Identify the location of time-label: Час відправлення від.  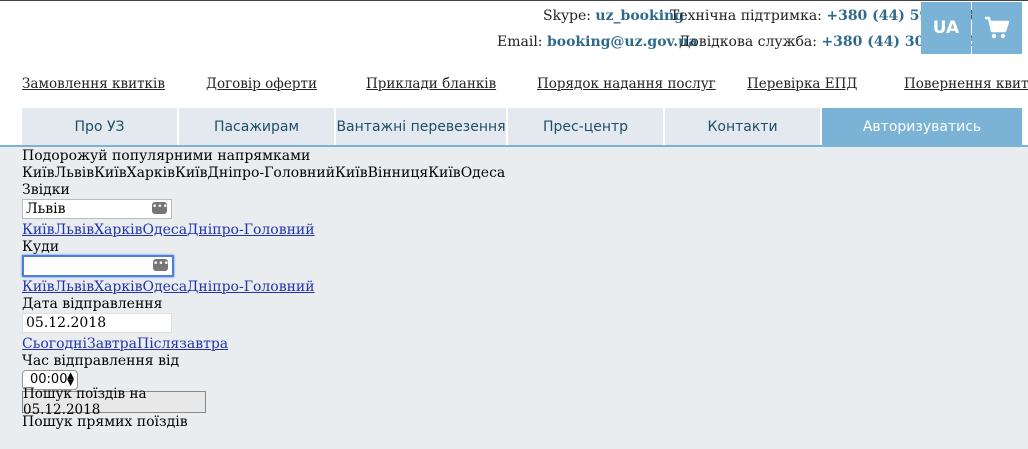
(101, 361).